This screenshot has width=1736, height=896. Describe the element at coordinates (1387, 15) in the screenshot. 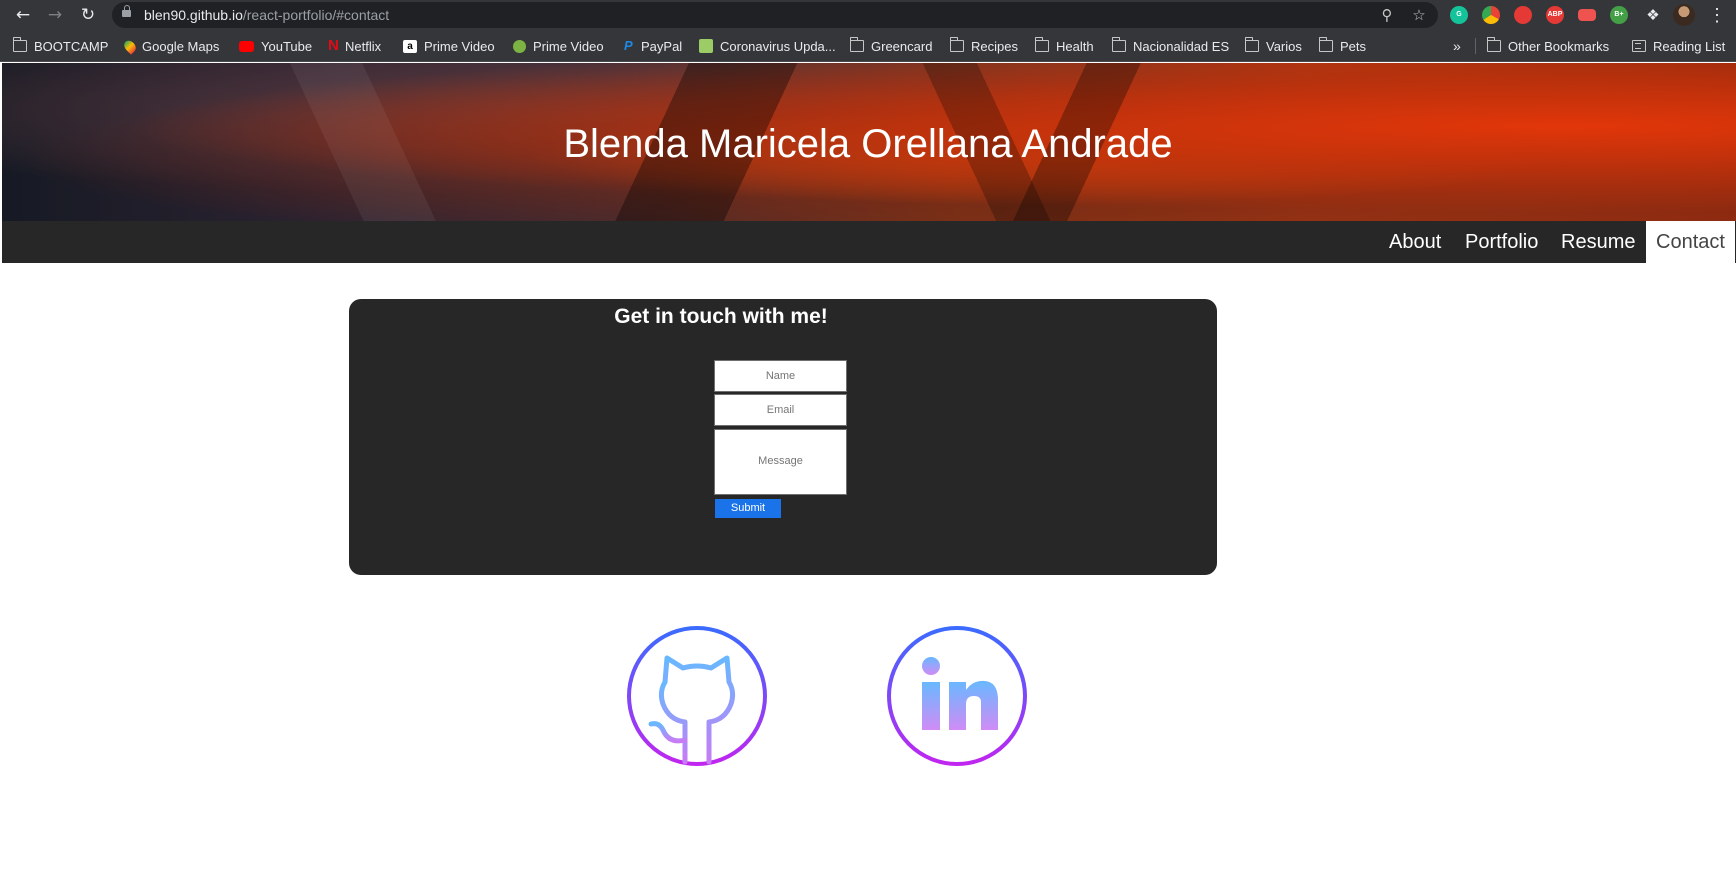

I see `zoom-icon: ⚲` at that location.